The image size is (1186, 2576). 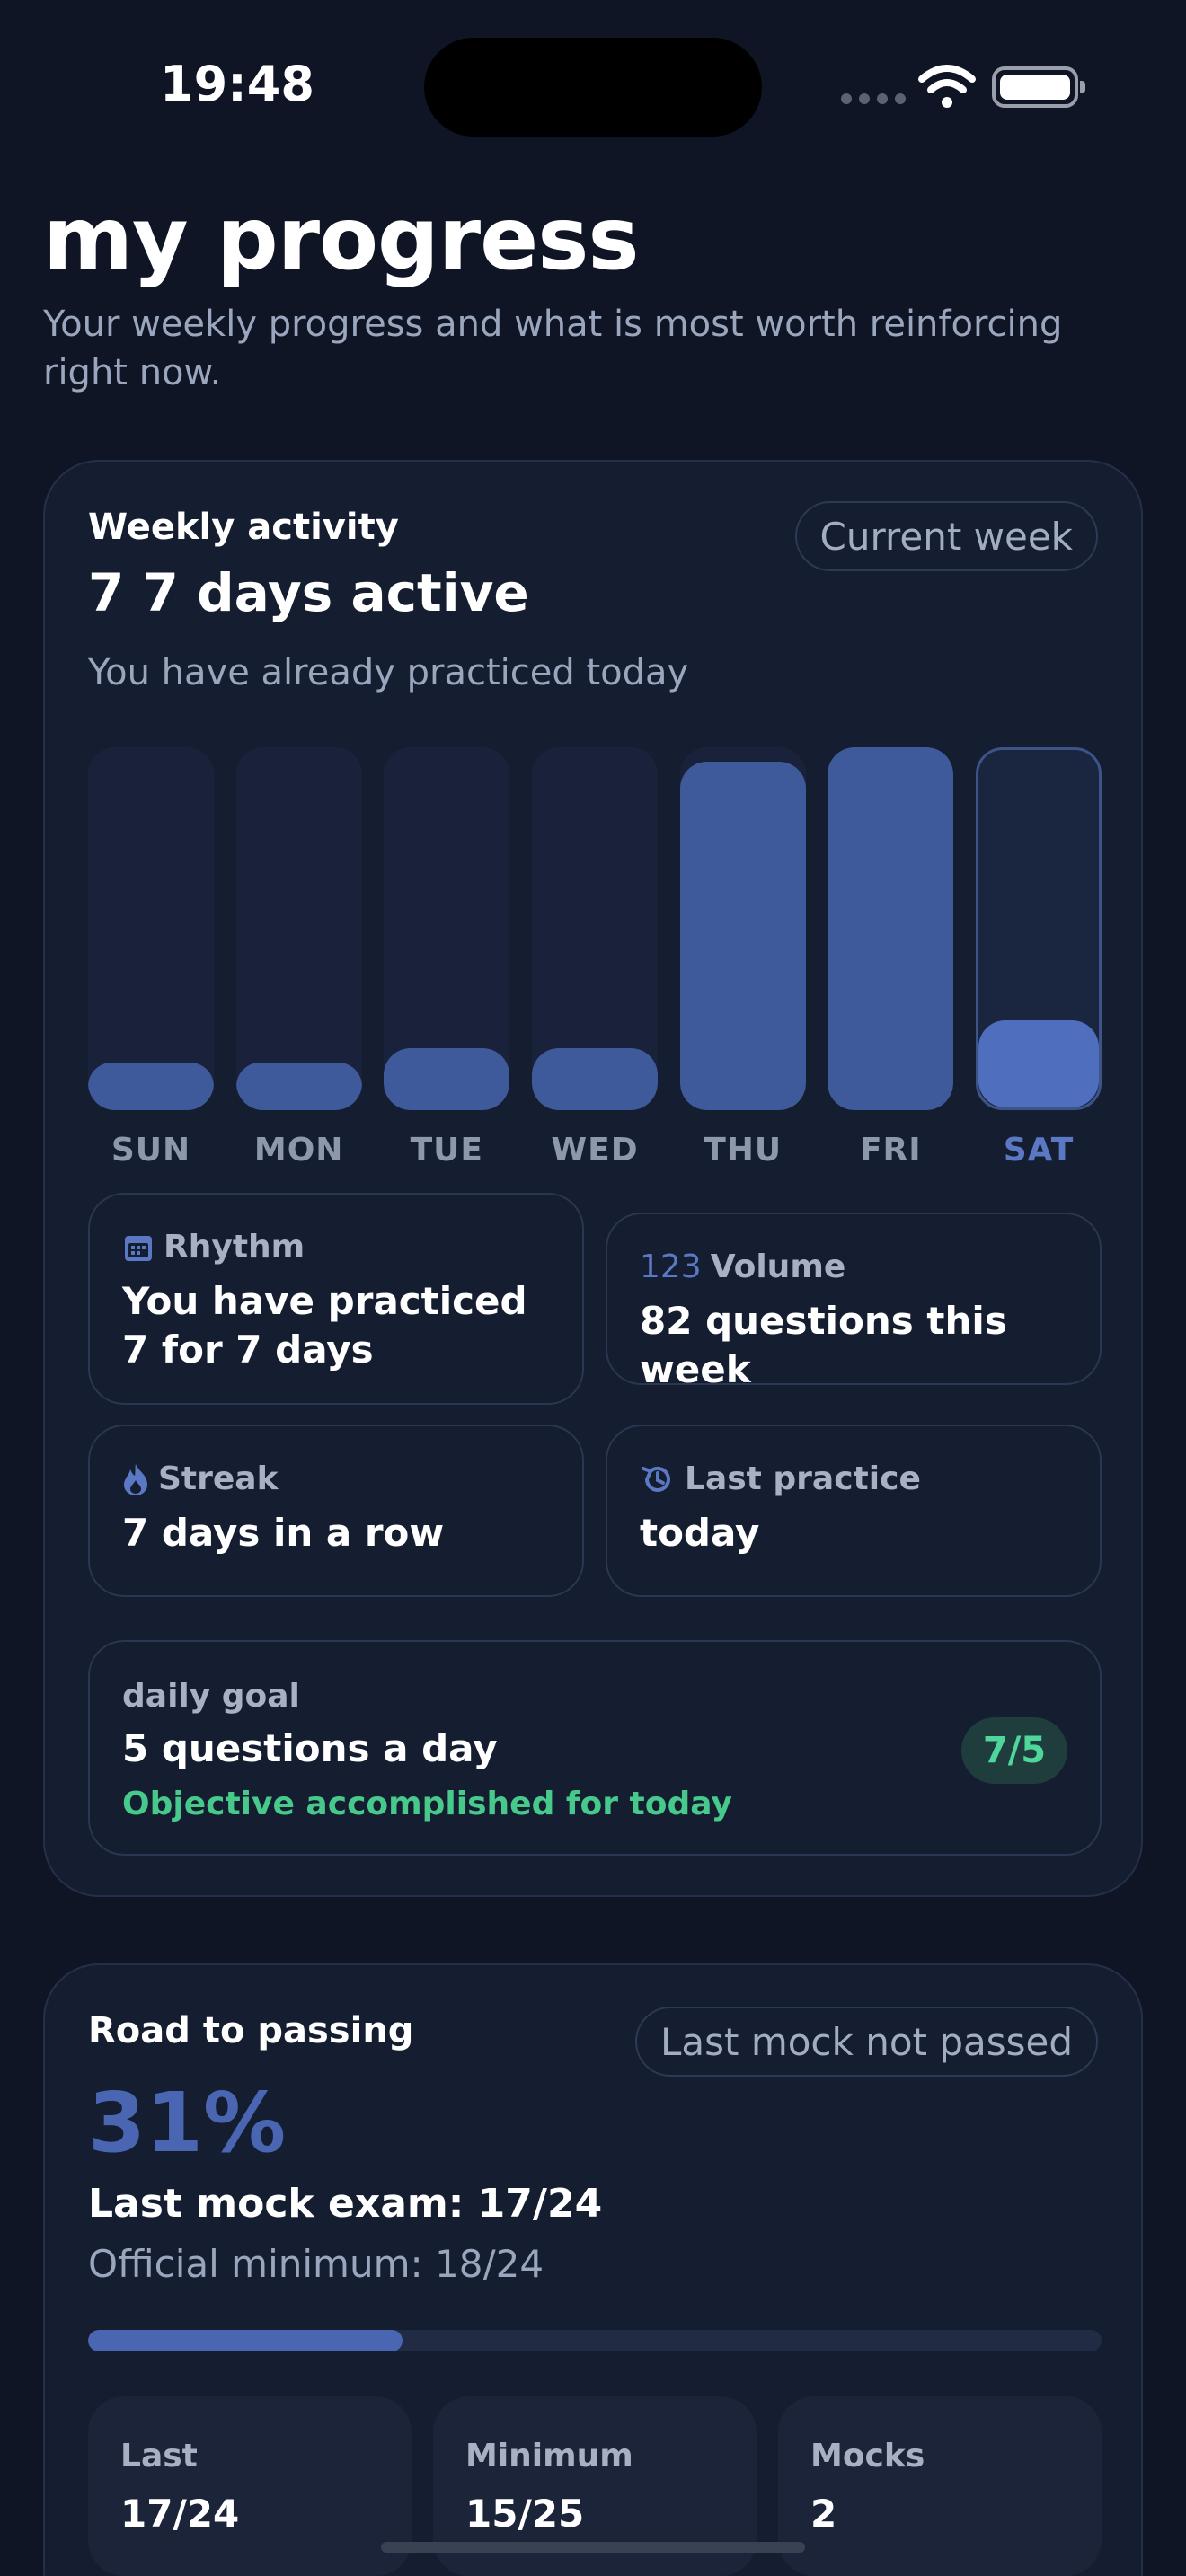 What do you see at coordinates (890, 1150) in the screenshot?
I see `bar-label-fri: FRI` at bounding box center [890, 1150].